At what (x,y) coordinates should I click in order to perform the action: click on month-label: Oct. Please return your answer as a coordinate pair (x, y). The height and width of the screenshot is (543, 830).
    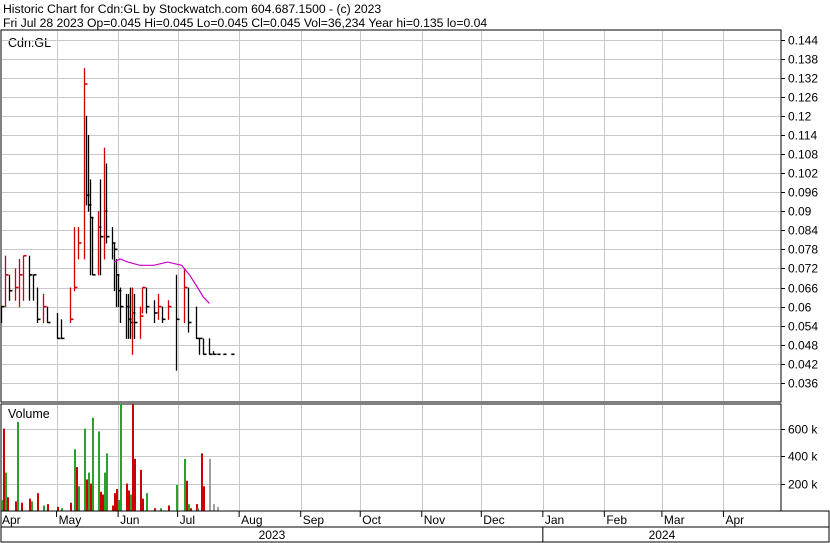
    Looking at the image, I should click on (371, 520).